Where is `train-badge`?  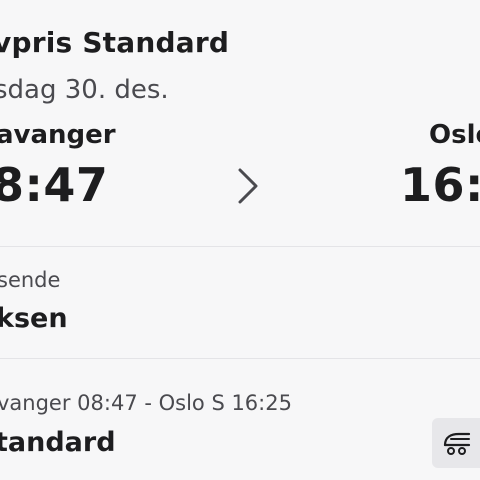 train-badge is located at coordinates (456, 443).